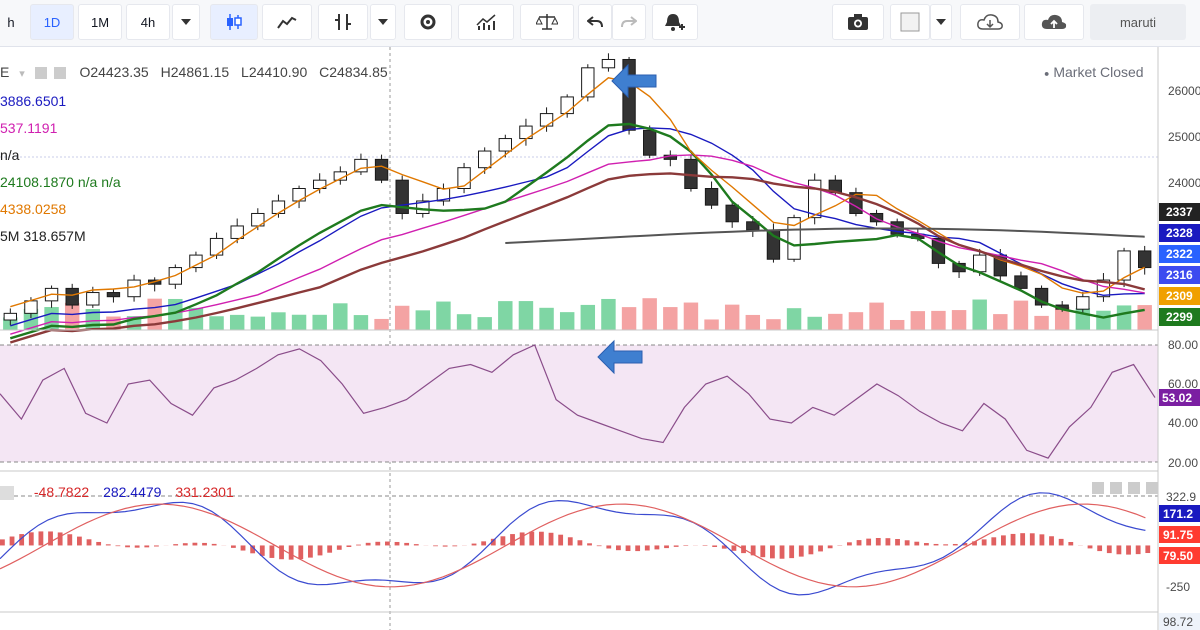 Image resolution: width=1200 pixels, height=630 pixels. What do you see at coordinates (990, 22) in the screenshot?
I see `cloud-download-icon` at bounding box center [990, 22].